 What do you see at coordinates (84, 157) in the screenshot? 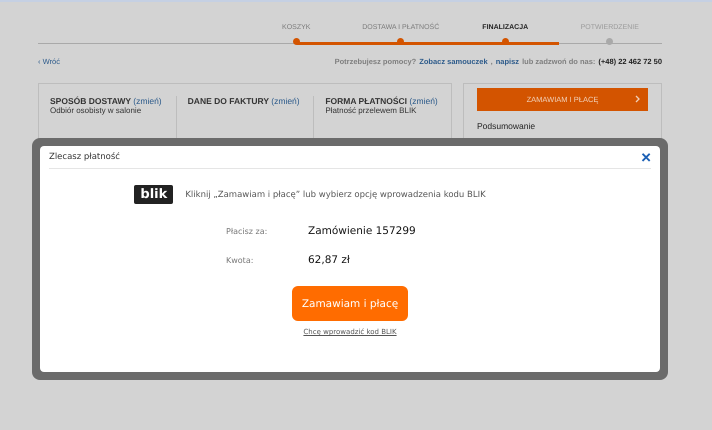
I see `dialog-title: Zlecasz płatność` at bounding box center [84, 157].